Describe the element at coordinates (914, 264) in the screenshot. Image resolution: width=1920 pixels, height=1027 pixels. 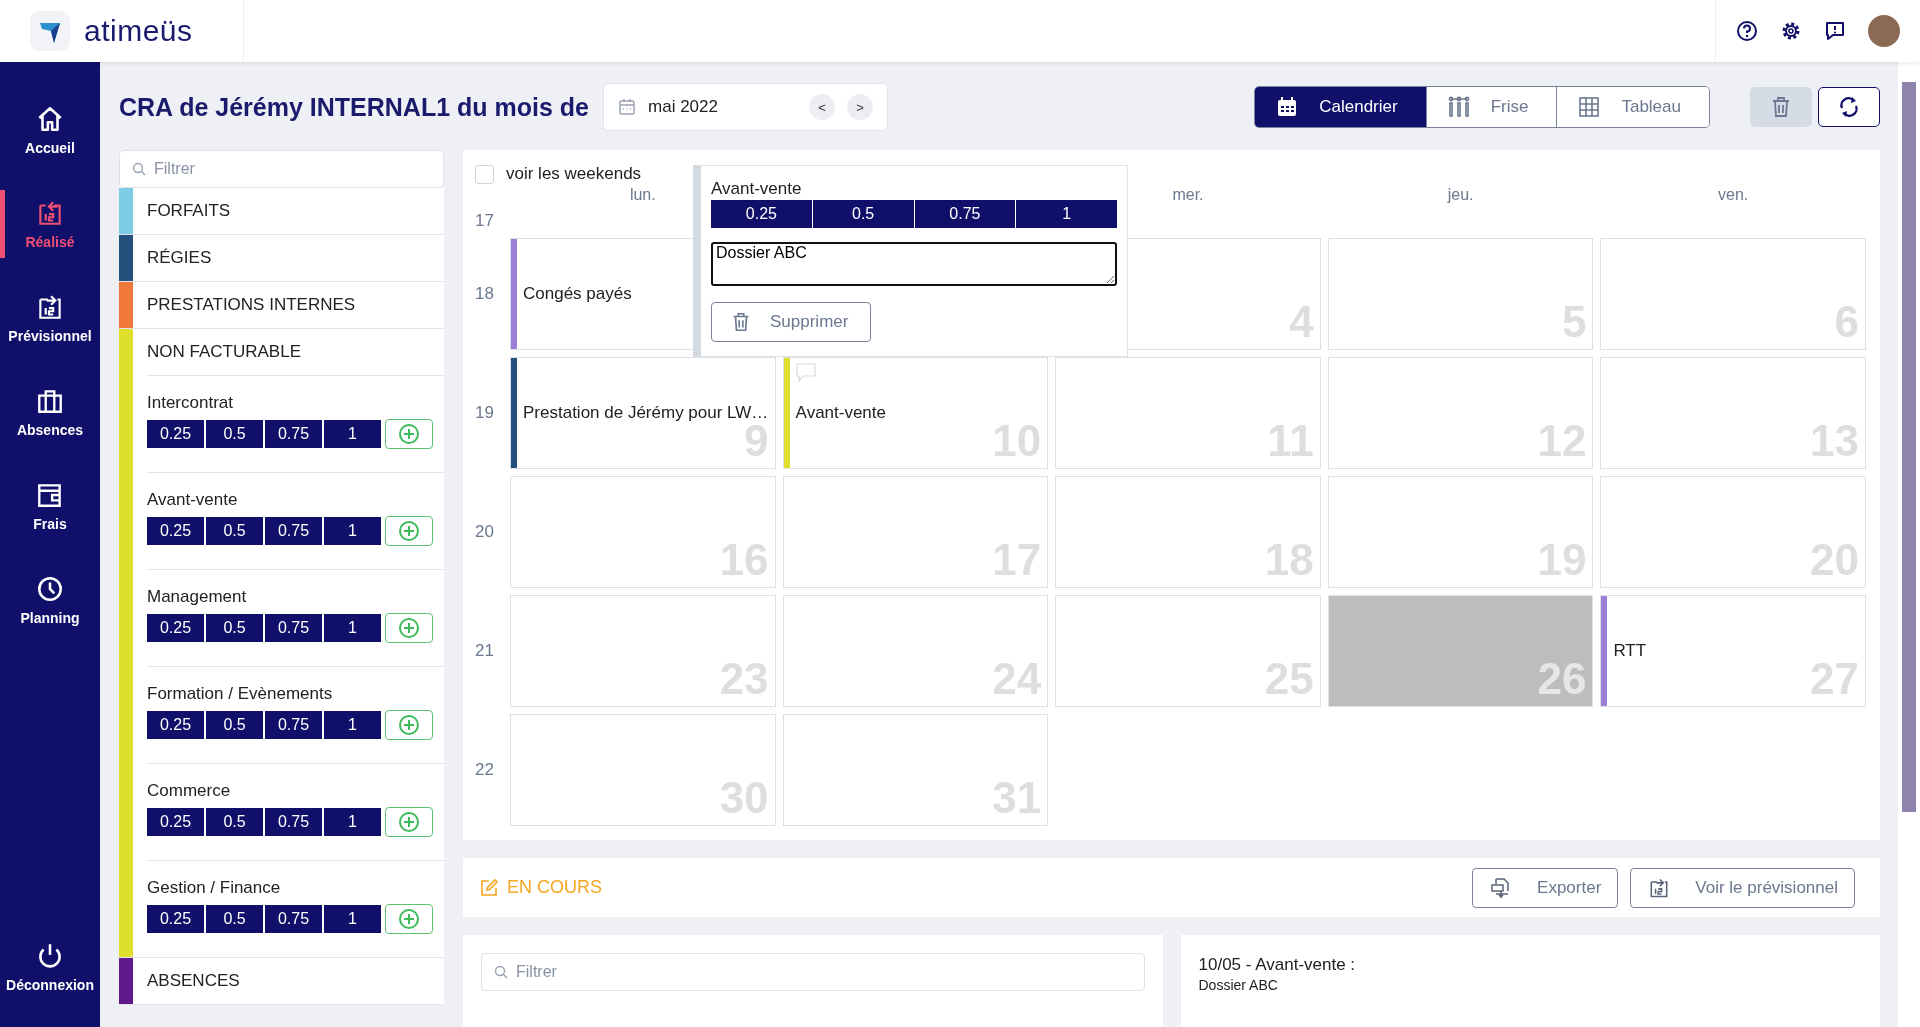
I see `comment-field: Dossier ABC` at that location.